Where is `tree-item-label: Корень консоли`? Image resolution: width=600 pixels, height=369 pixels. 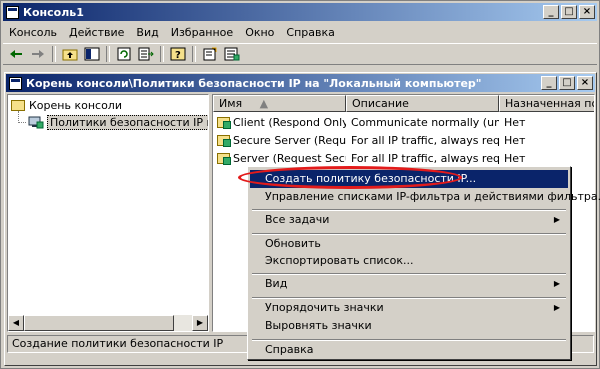
tree-item-label: Корень консоли is located at coordinates (75, 105).